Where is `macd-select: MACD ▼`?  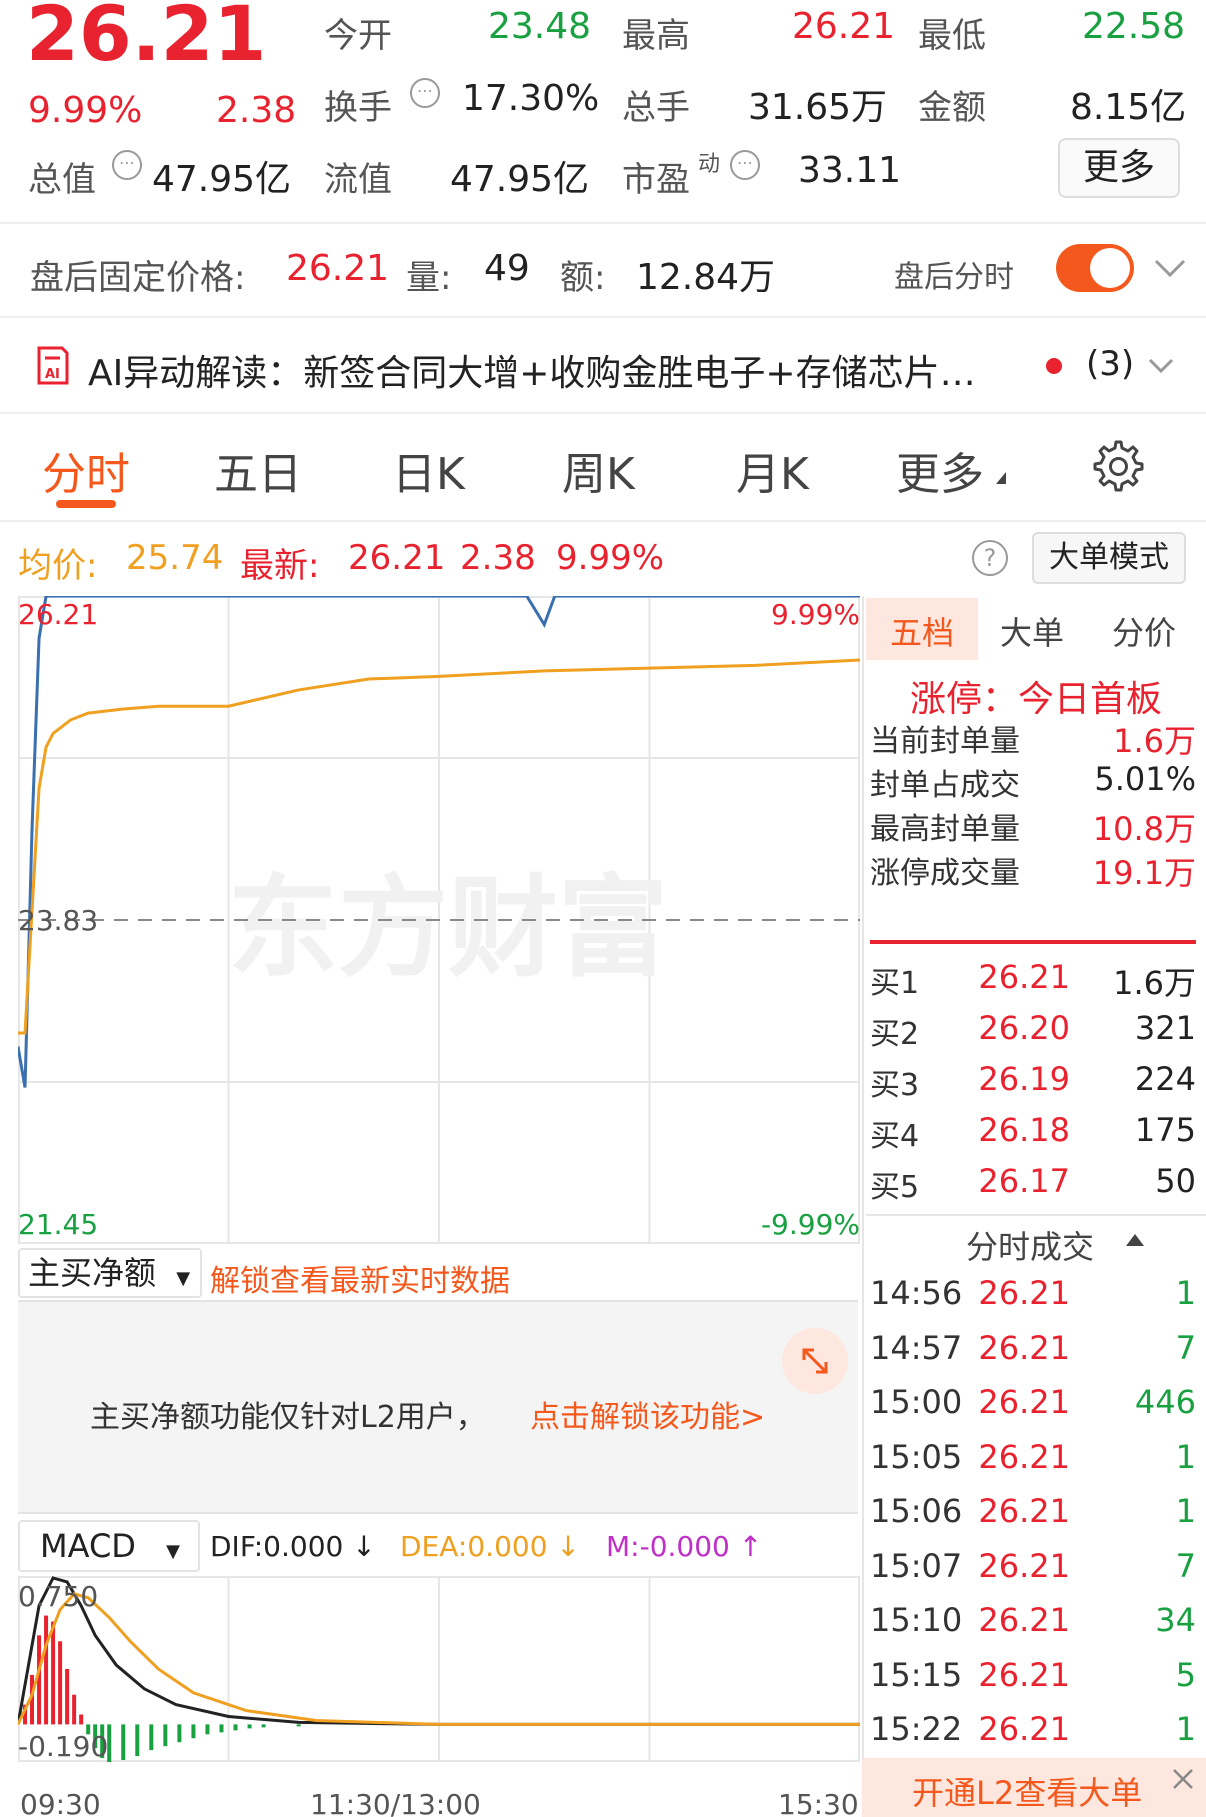
macd-select: MACD ▼ is located at coordinates (109, 1546).